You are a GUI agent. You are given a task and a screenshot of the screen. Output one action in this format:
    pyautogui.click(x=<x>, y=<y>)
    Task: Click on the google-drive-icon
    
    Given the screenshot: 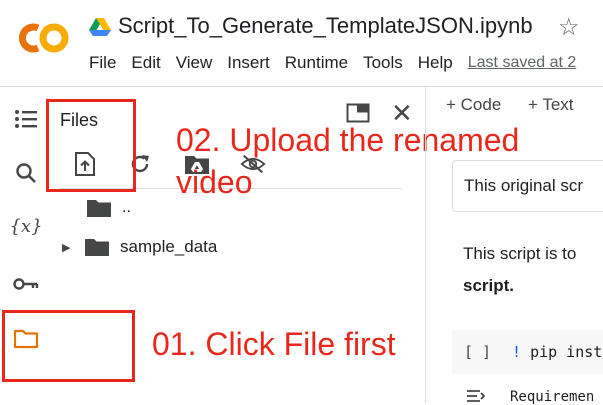 What is the action you would take?
    pyautogui.click(x=100, y=27)
    